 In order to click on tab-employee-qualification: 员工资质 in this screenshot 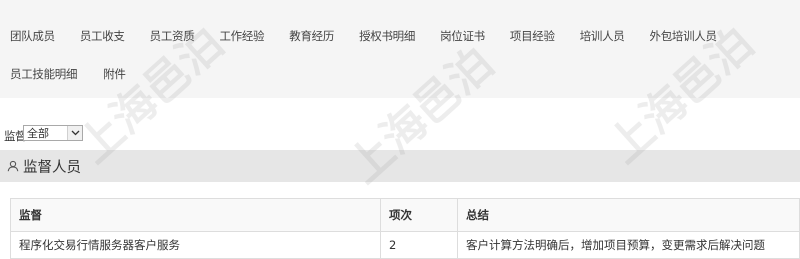, I will do `click(172, 36)`.